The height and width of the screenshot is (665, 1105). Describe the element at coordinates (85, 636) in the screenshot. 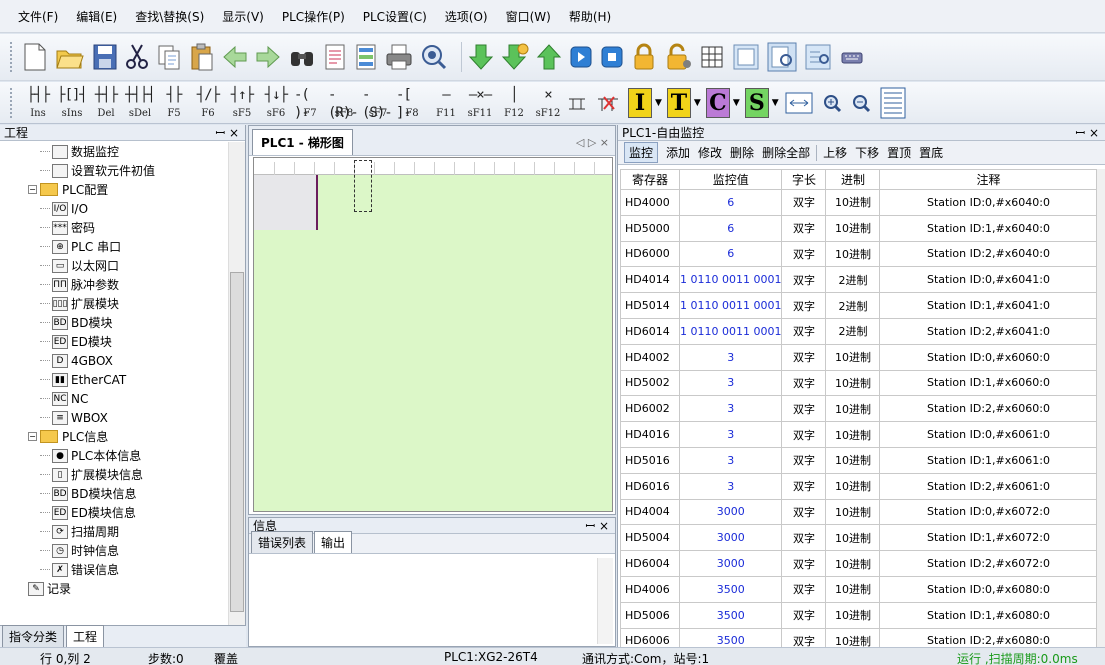

I see `tab-project: 工程` at that location.